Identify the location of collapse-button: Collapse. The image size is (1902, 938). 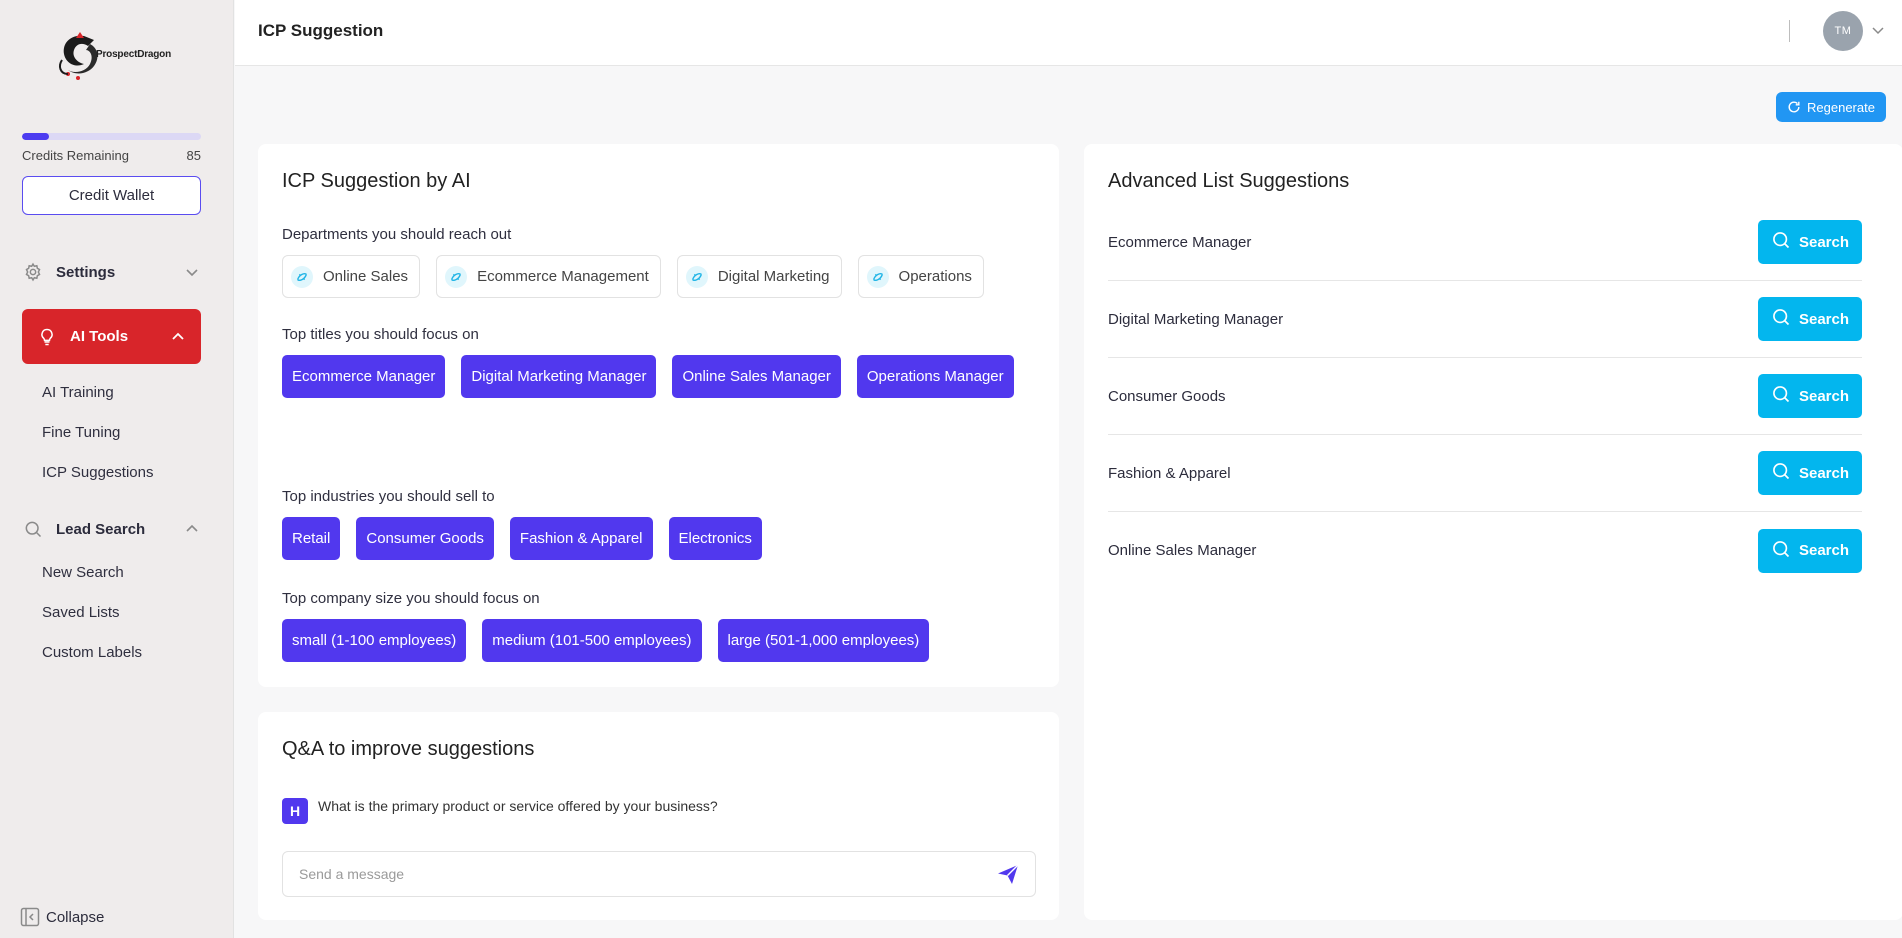
(62, 917).